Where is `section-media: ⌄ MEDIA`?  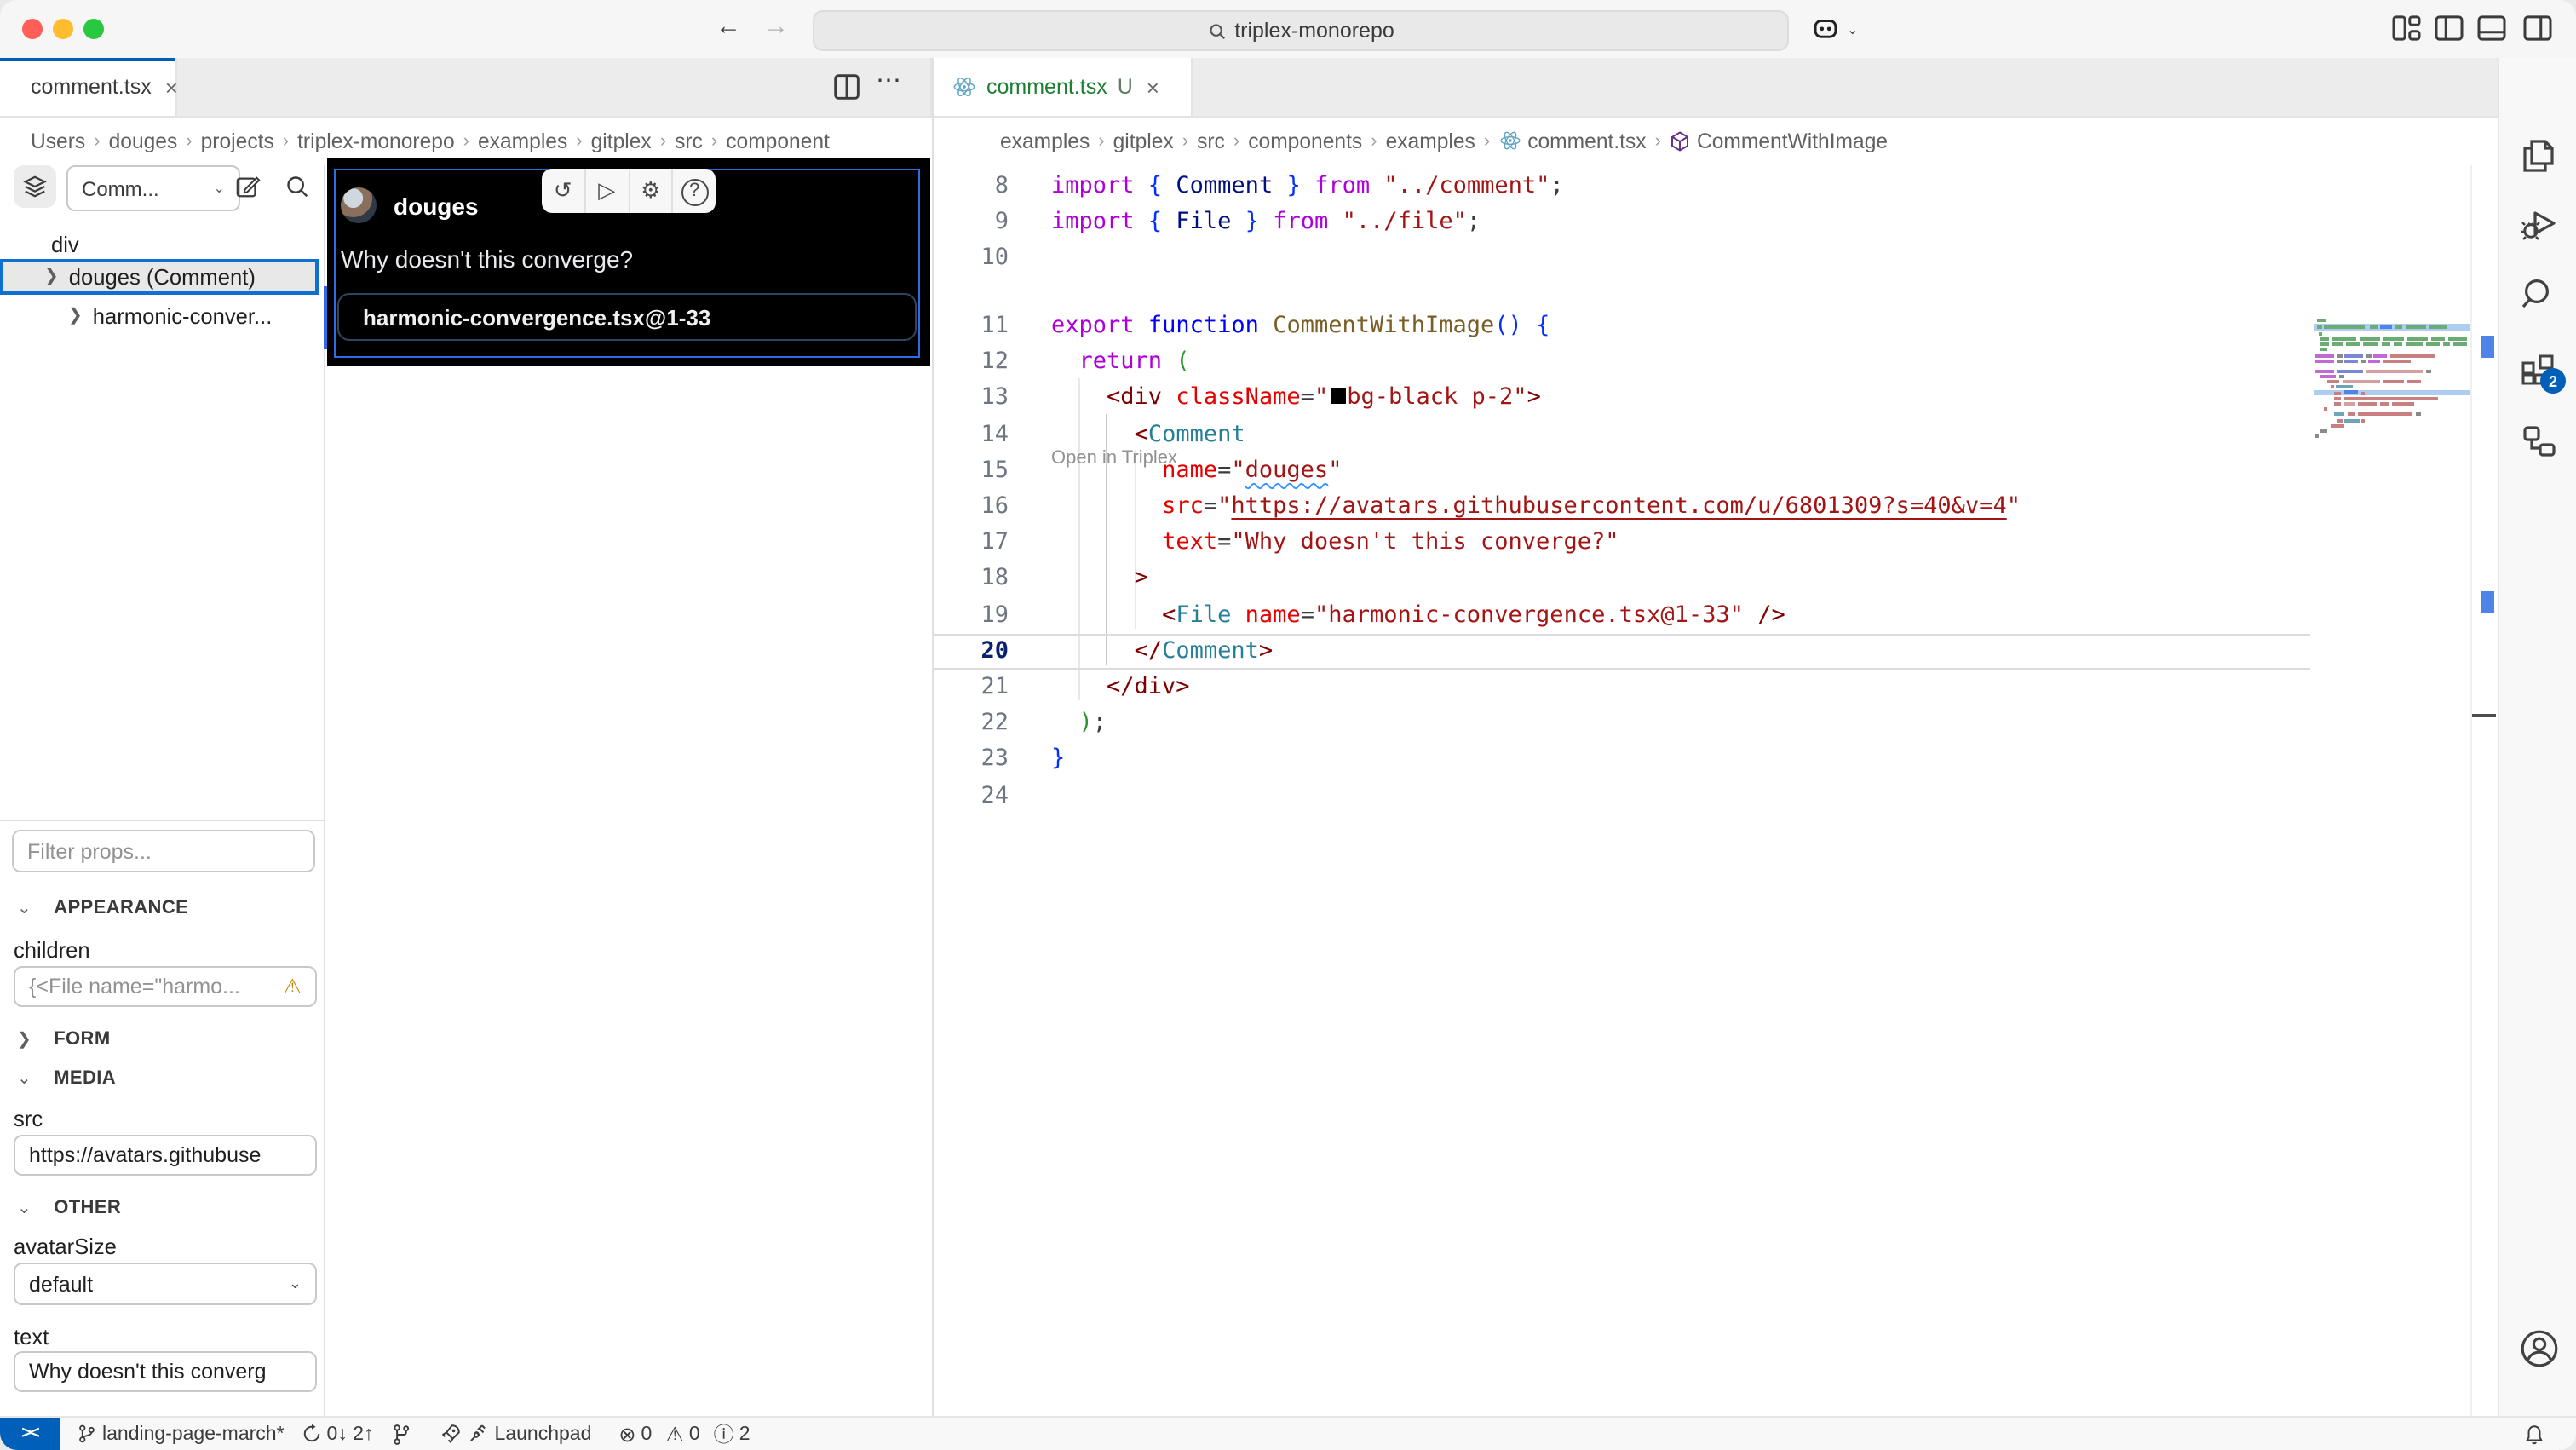
section-media: ⌄ MEDIA is located at coordinates (67, 1078).